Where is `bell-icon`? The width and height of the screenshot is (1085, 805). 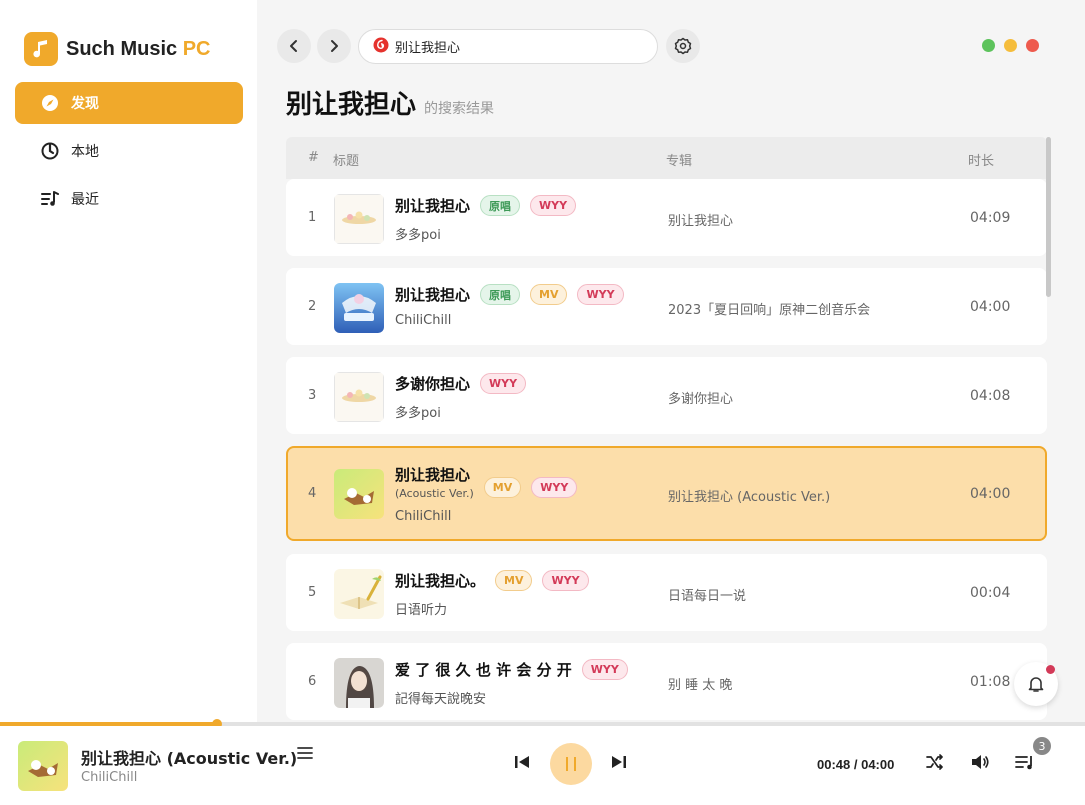 bell-icon is located at coordinates (1036, 684).